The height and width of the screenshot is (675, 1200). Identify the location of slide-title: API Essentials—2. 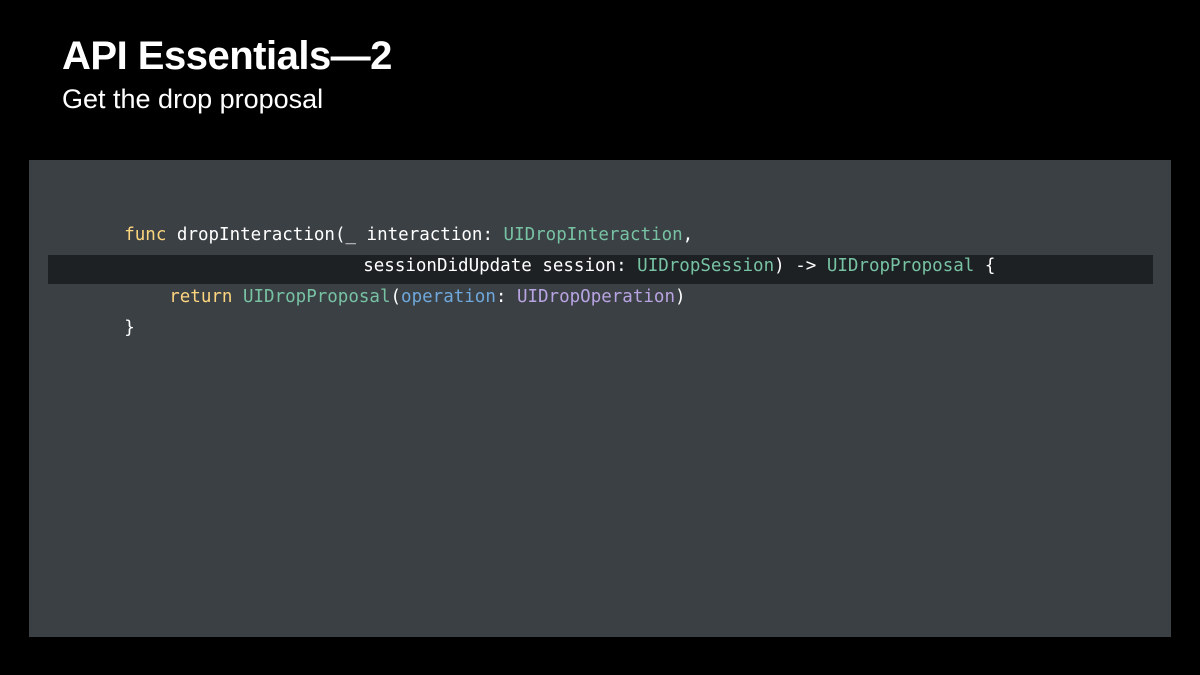
(227, 56).